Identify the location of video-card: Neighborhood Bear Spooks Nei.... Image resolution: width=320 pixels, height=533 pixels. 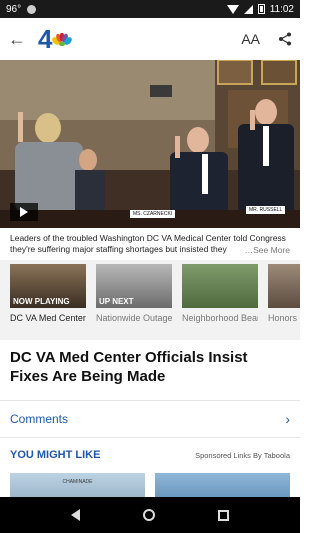
(220, 294).